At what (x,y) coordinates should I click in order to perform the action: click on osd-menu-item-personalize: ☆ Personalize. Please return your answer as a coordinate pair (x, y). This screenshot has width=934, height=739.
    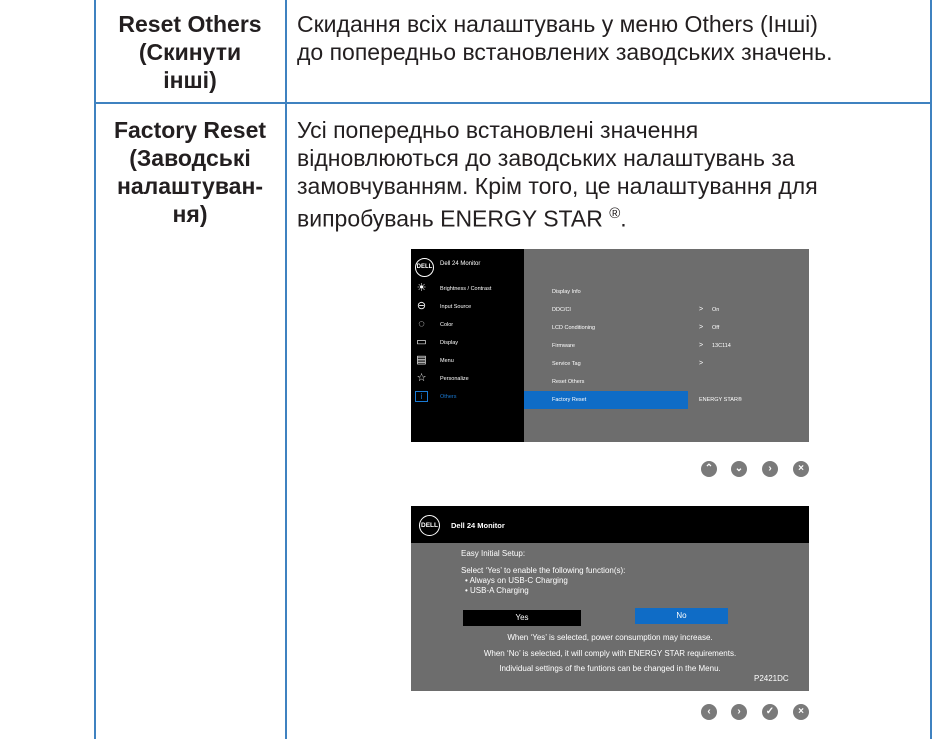
    Looking at the image, I should click on (467, 379).